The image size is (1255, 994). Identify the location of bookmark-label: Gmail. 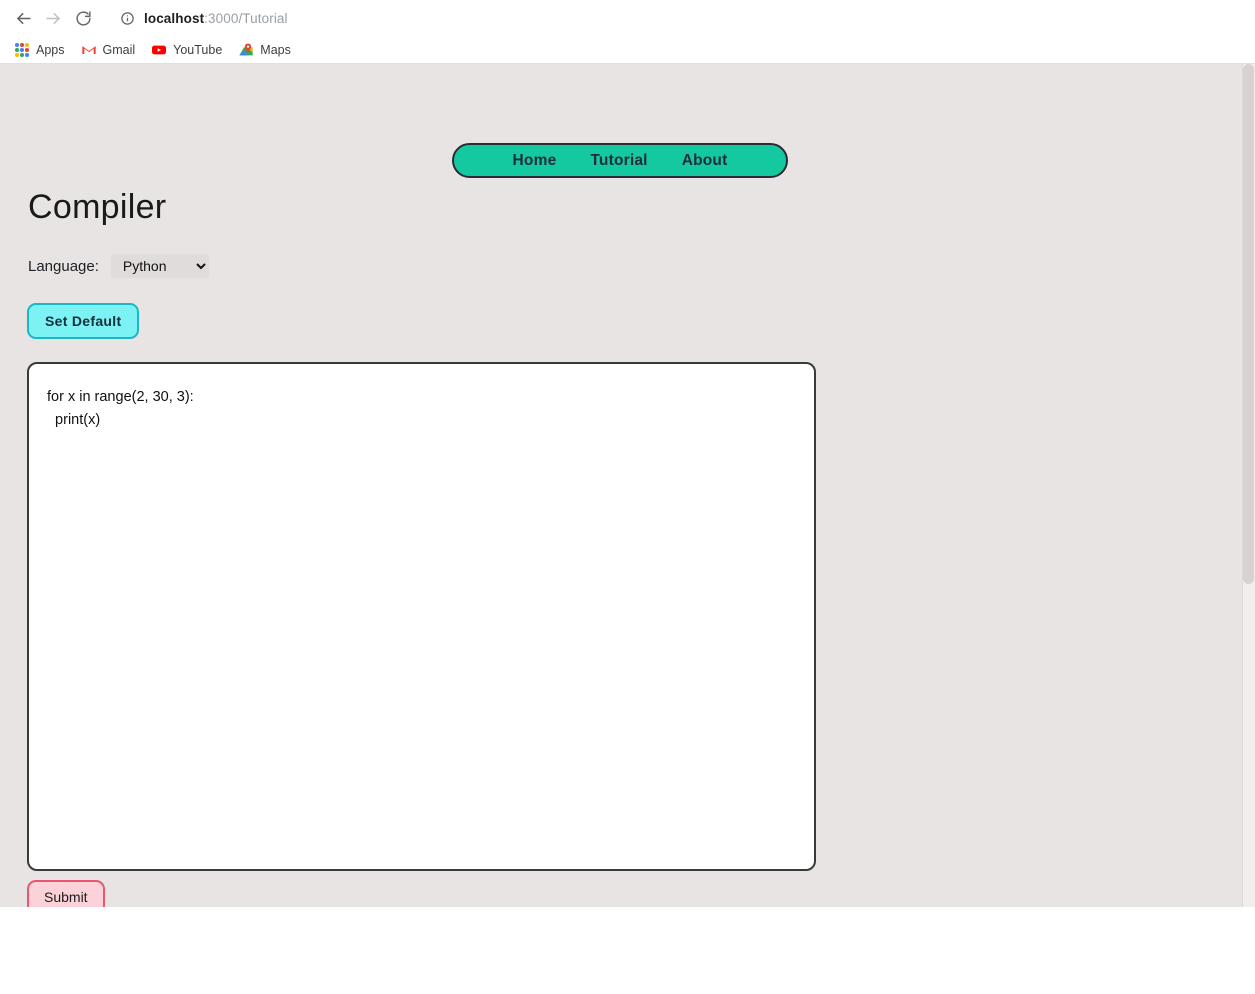
(119, 50).